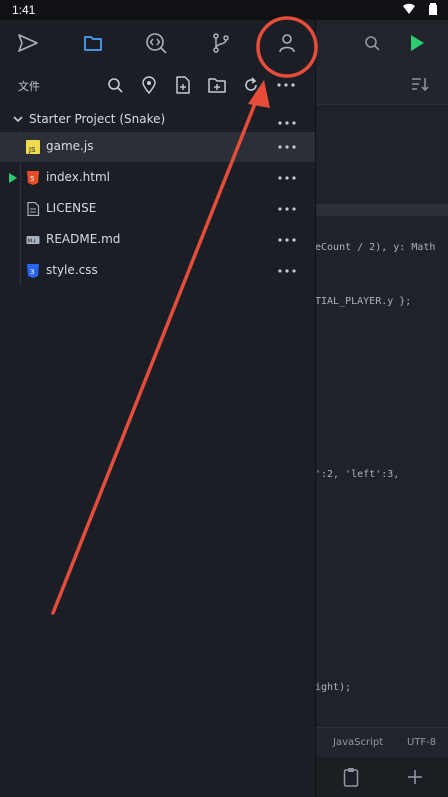 This screenshot has height=797, width=448. I want to click on text-file-icon, so click(33, 209).